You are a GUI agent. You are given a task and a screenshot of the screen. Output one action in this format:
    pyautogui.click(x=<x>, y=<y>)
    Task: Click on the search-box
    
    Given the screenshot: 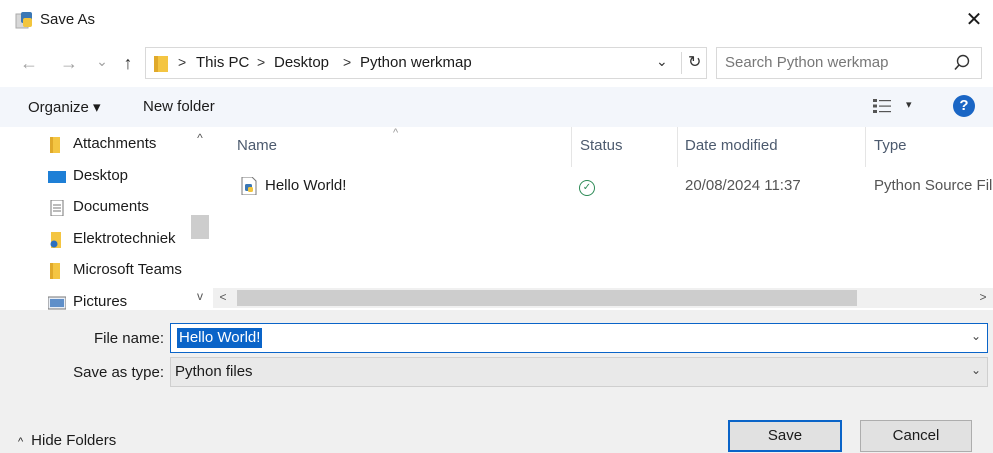 What is the action you would take?
    pyautogui.click(x=849, y=63)
    